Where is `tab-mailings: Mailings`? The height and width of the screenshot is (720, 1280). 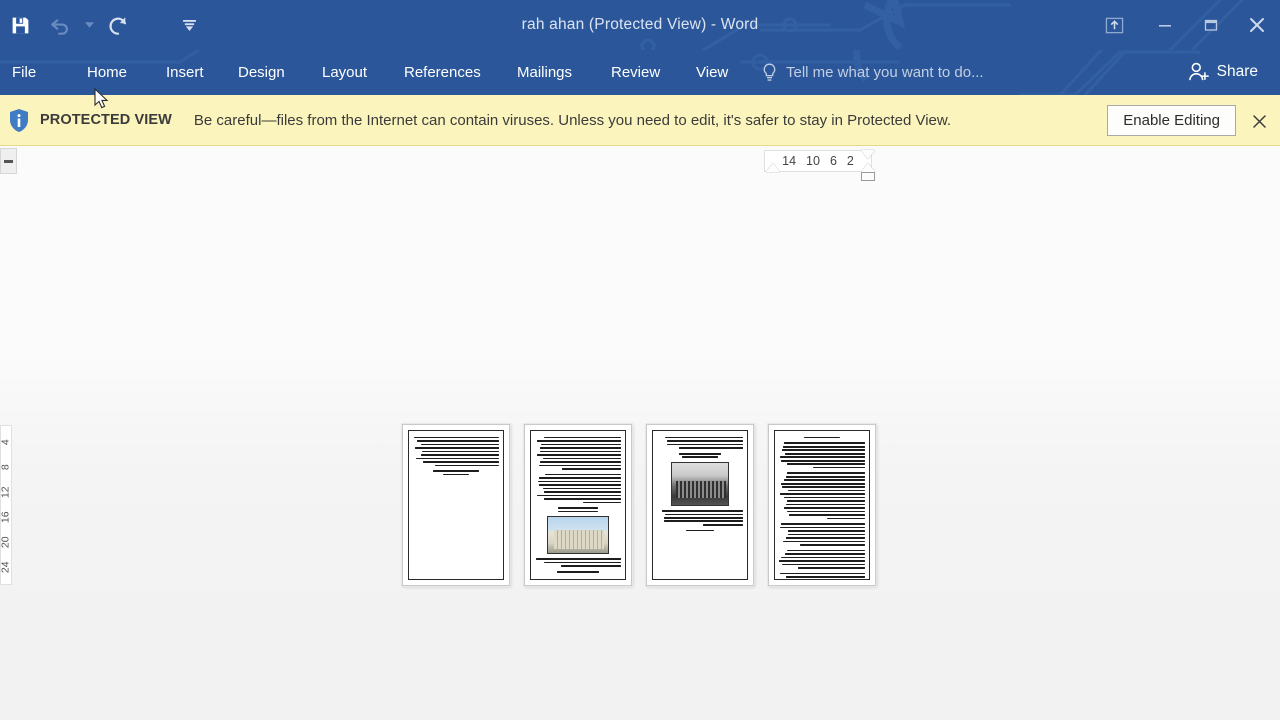
tab-mailings: Mailings is located at coordinates (544, 72).